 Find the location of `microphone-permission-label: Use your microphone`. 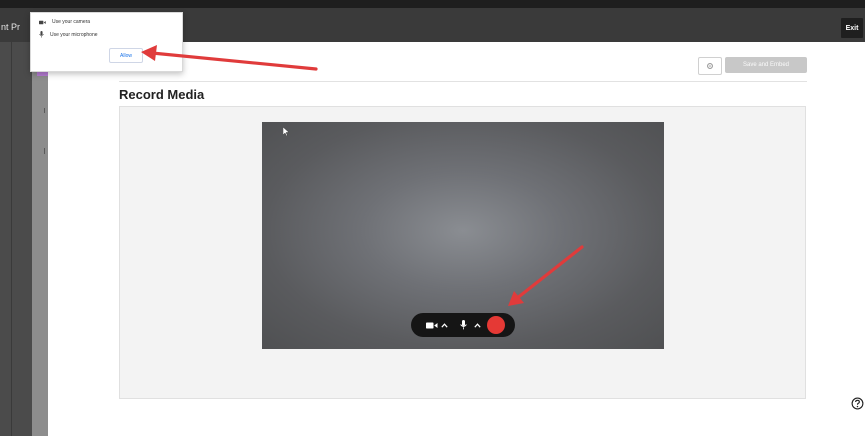

microphone-permission-label: Use your microphone is located at coordinates (74, 34).